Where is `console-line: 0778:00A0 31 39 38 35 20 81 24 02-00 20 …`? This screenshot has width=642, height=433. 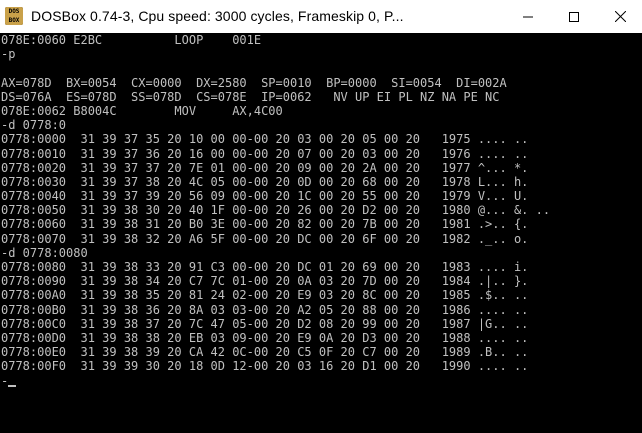
console-line: 0778:00A0 31 39 38 35 20 81 24 02-00 20 … is located at coordinates (265, 295).